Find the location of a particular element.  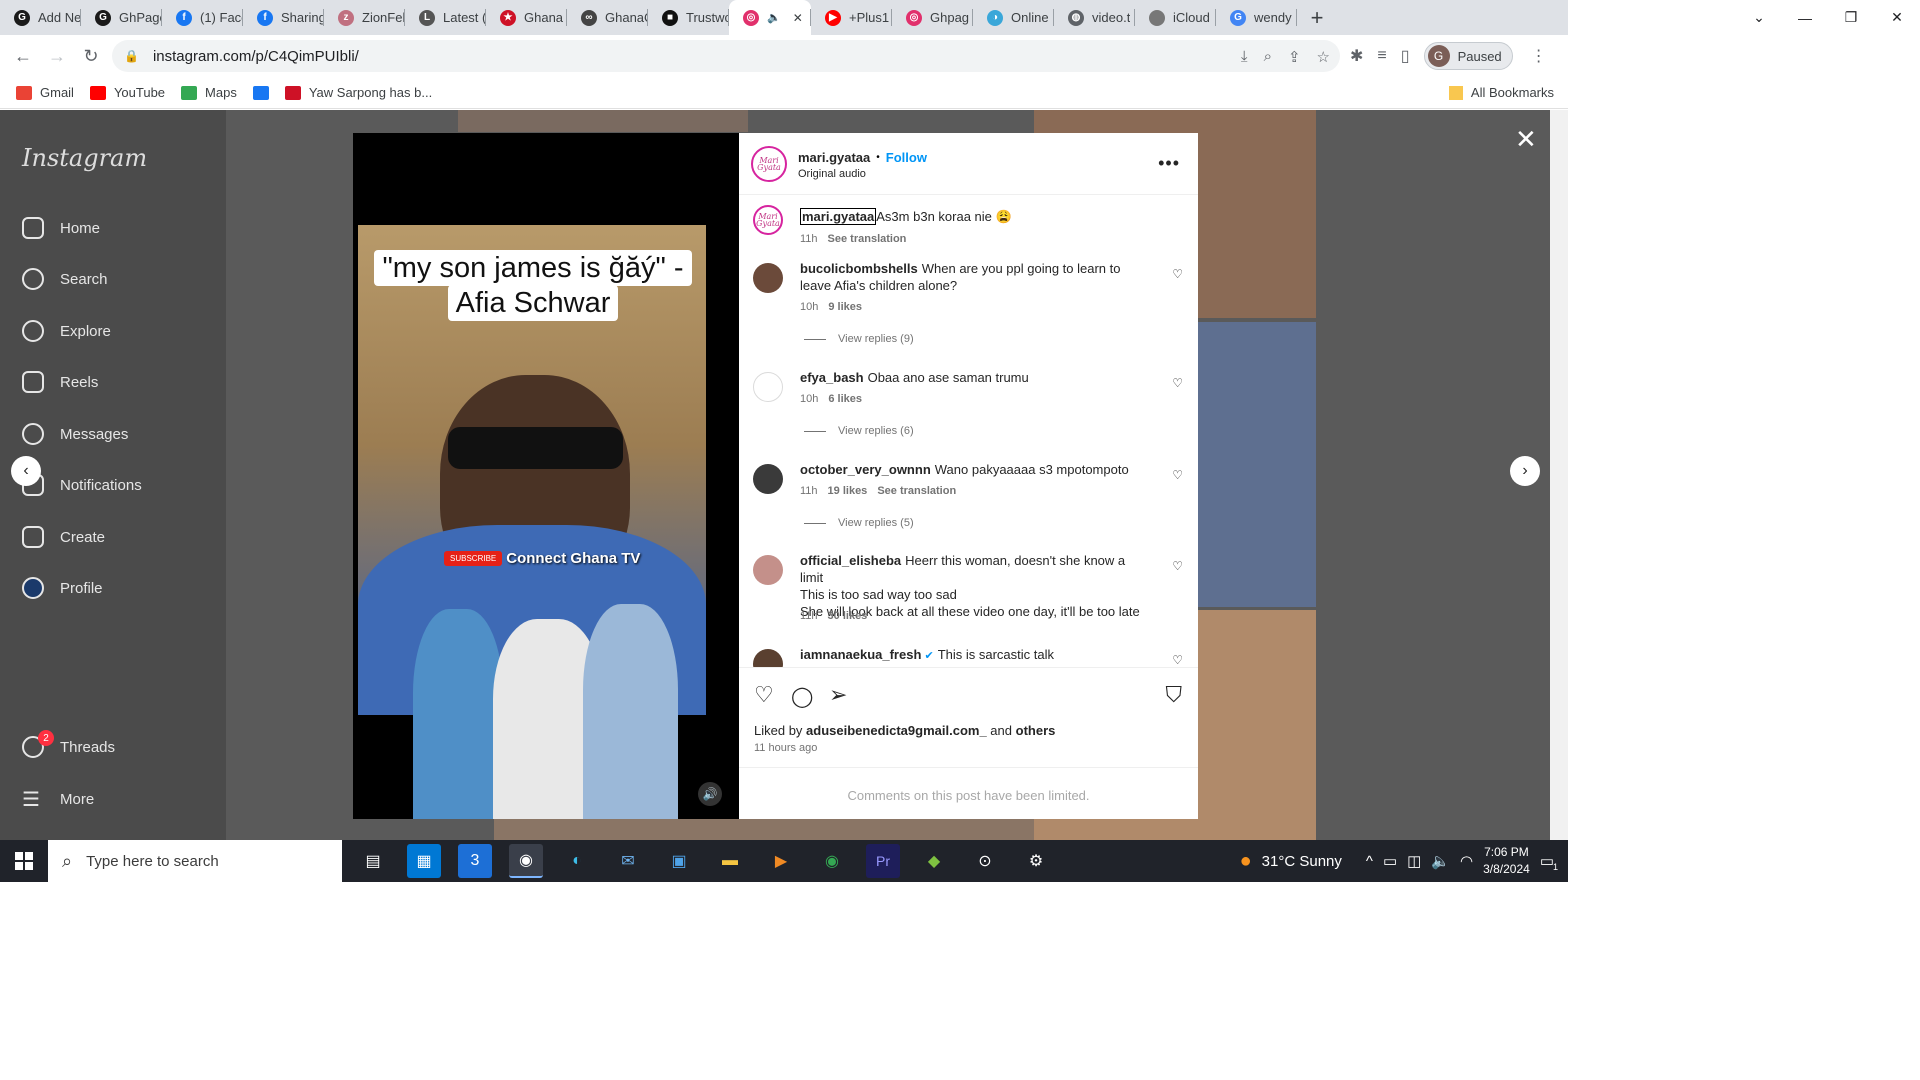

browser-tab: ◎ Ghpag is located at coordinates (932, 17).